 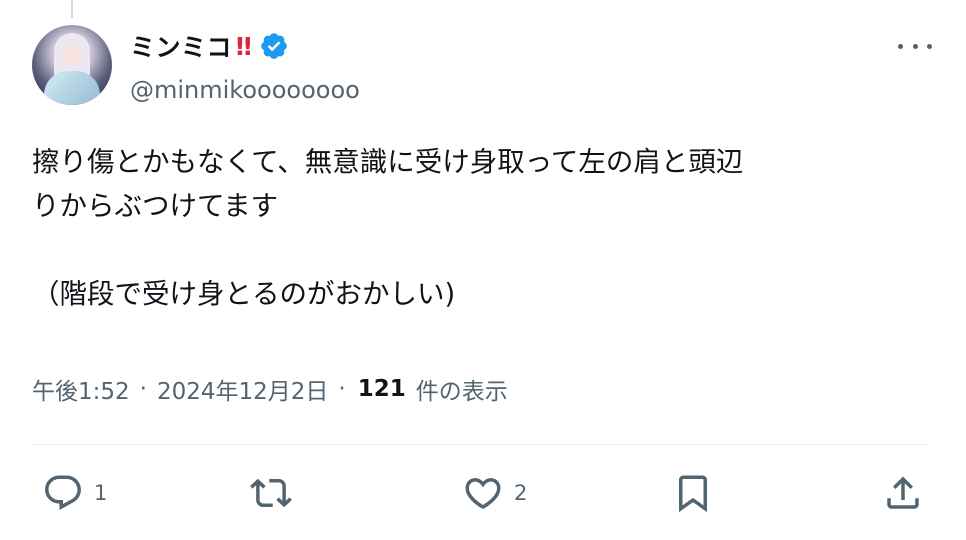 What do you see at coordinates (181, 46) in the screenshot?
I see `author-display-name: ミンミコ` at bounding box center [181, 46].